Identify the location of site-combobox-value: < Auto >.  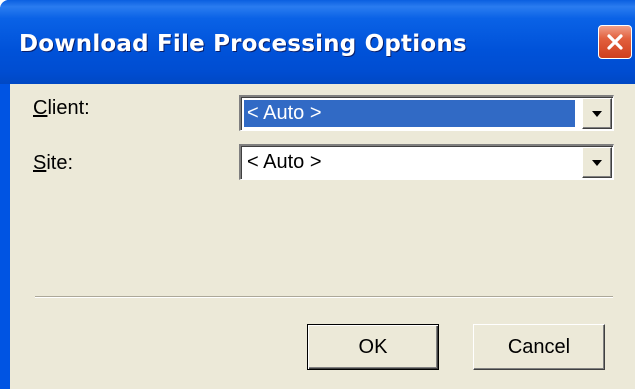
(284, 162).